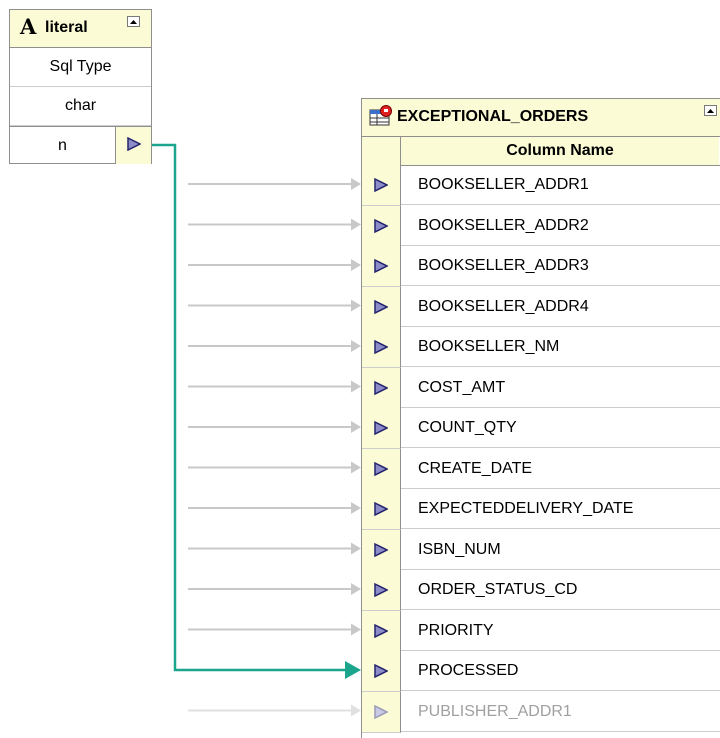  Describe the element at coordinates (560, 550) in the screenshot. I see `column-name: ISBN_NUM` at that location.